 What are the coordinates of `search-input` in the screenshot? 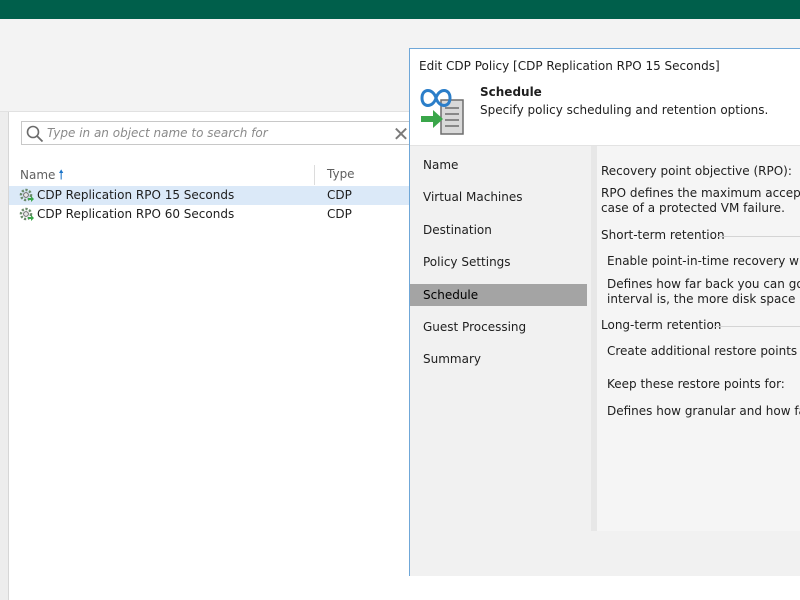 It's located at (212, 133).